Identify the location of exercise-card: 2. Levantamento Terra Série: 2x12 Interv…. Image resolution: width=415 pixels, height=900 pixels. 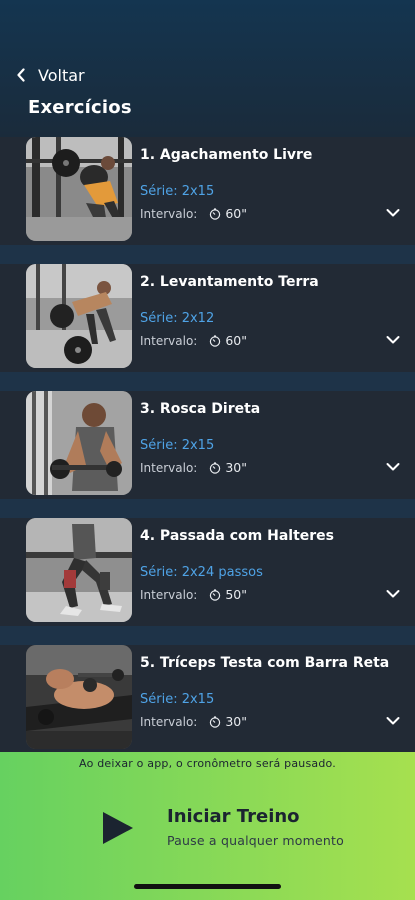
(207, 318).